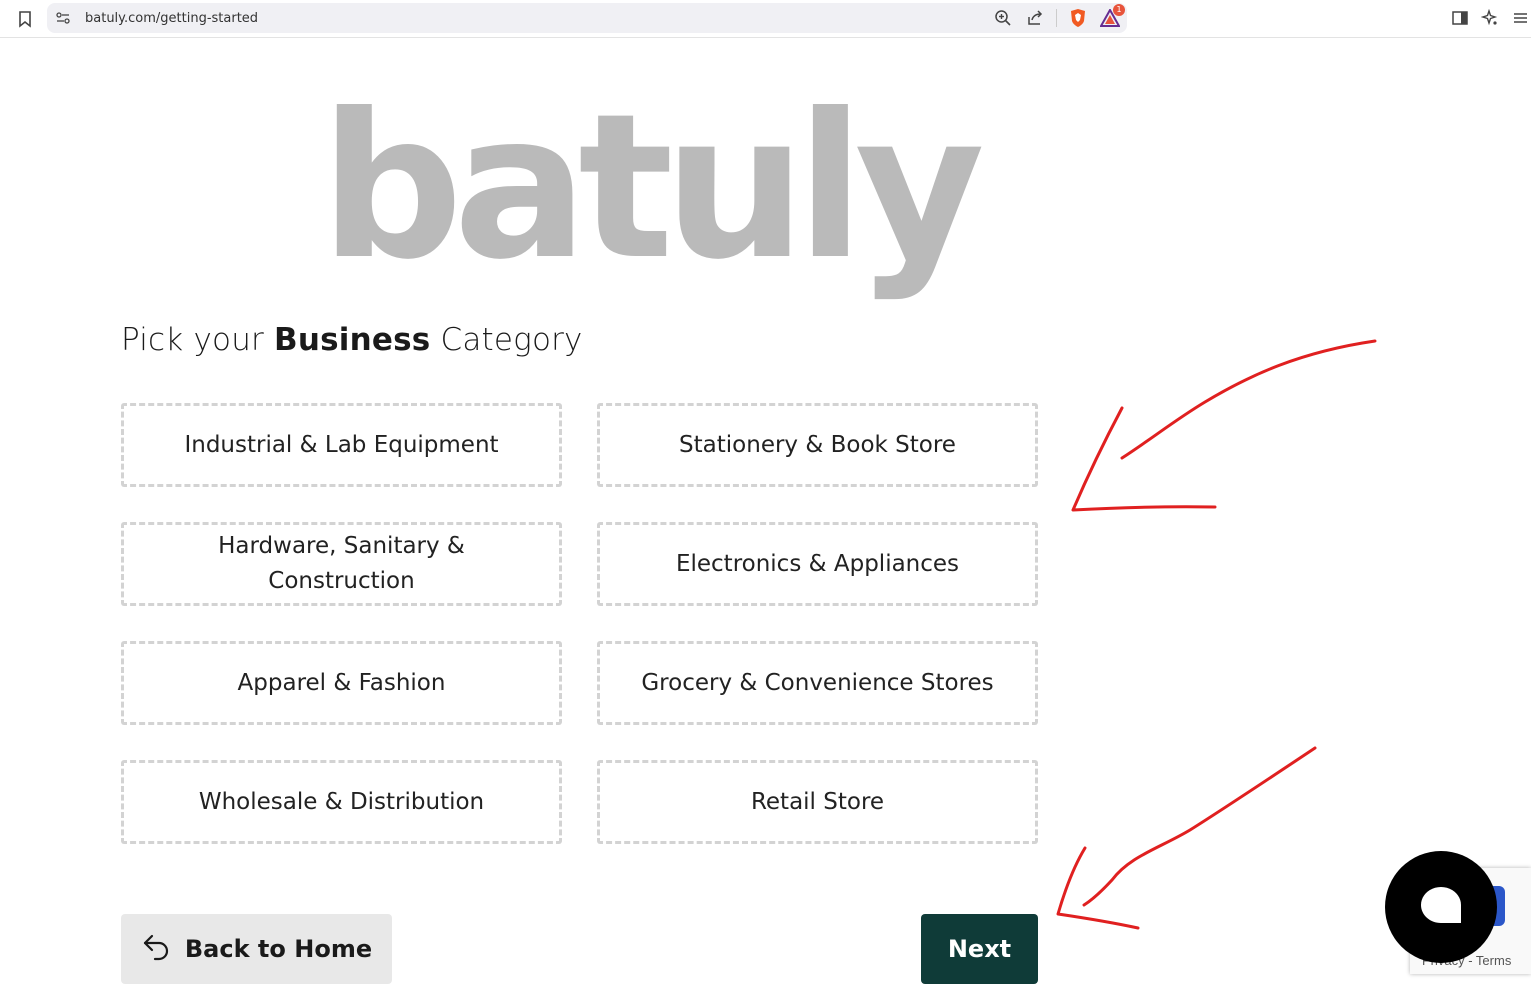 Image resolution: width=1531 pixels, height=998 pixels. I want to click on category-wholesale-distribution: Wholesale & Distribution, so click(341, 802).